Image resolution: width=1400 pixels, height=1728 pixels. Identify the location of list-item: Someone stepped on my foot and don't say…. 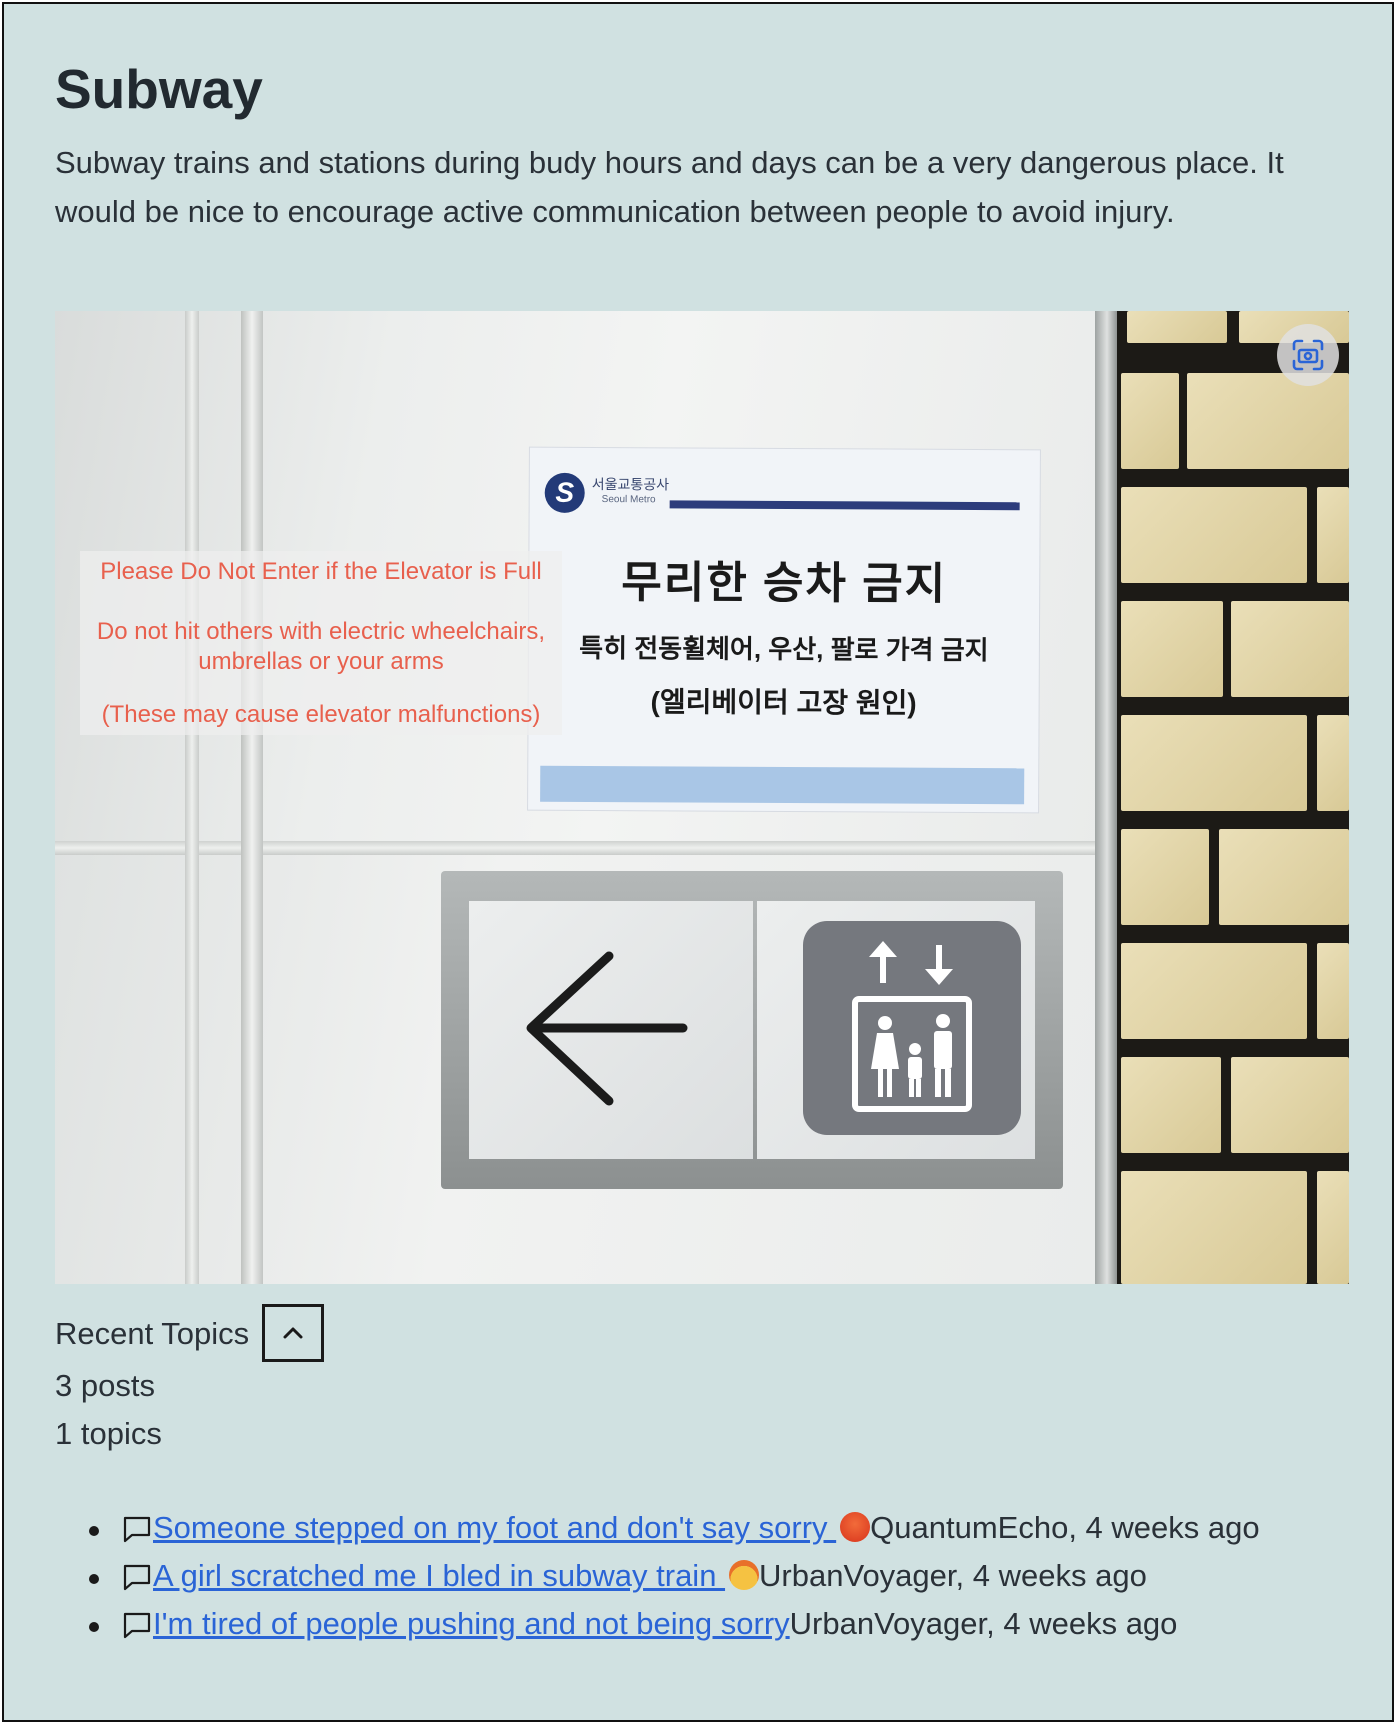
(657, 1532).